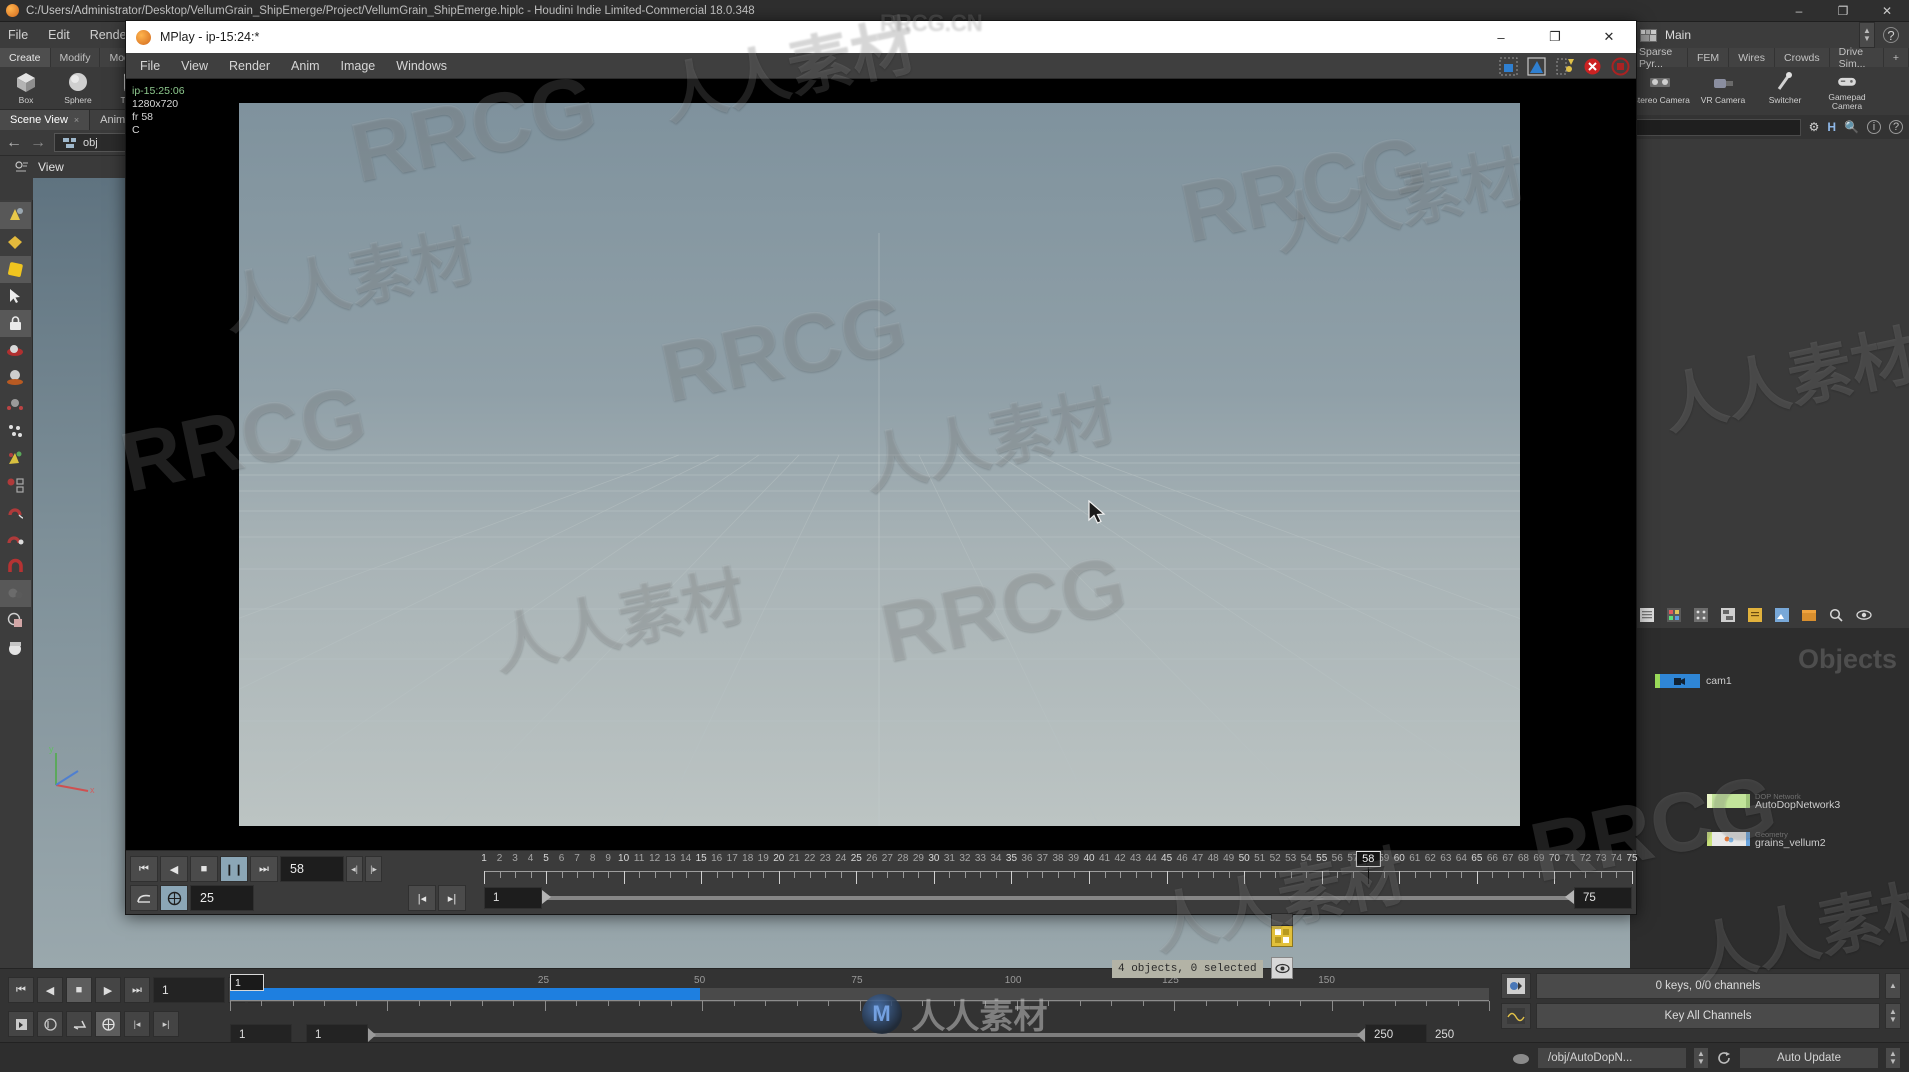 The height and width of the screenshot is (1072, 1909). What do you see at coordinates (79, 1024) in the screenshot?
I see `snap-icon` at bounding box center [79, 1024].